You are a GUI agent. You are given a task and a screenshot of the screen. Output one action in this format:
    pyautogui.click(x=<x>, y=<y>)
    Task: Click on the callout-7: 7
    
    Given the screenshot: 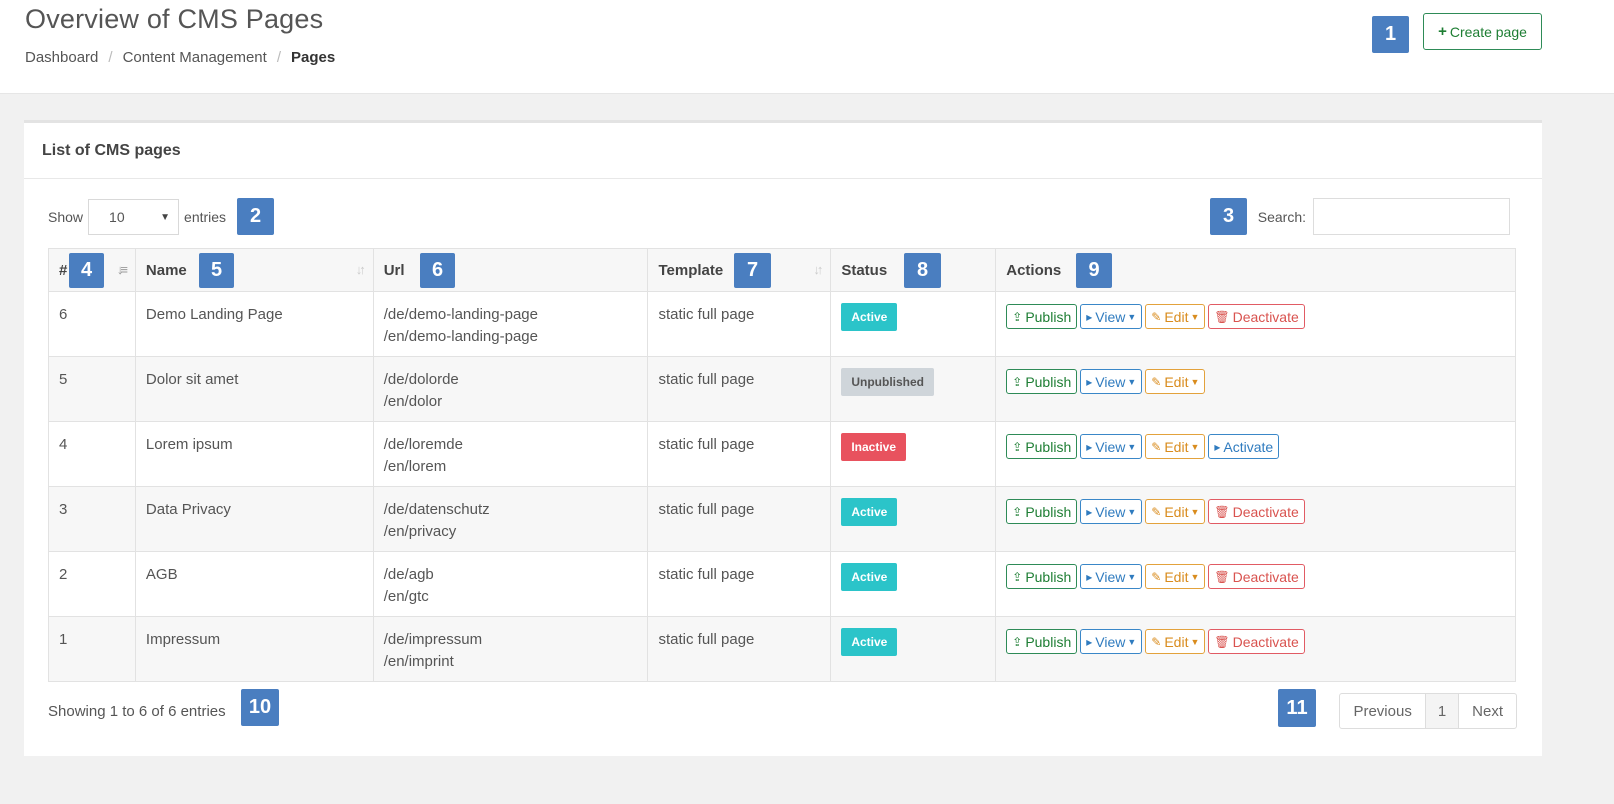 What is the action you would take?
    pyautogui.click(x=752, y=270)
    